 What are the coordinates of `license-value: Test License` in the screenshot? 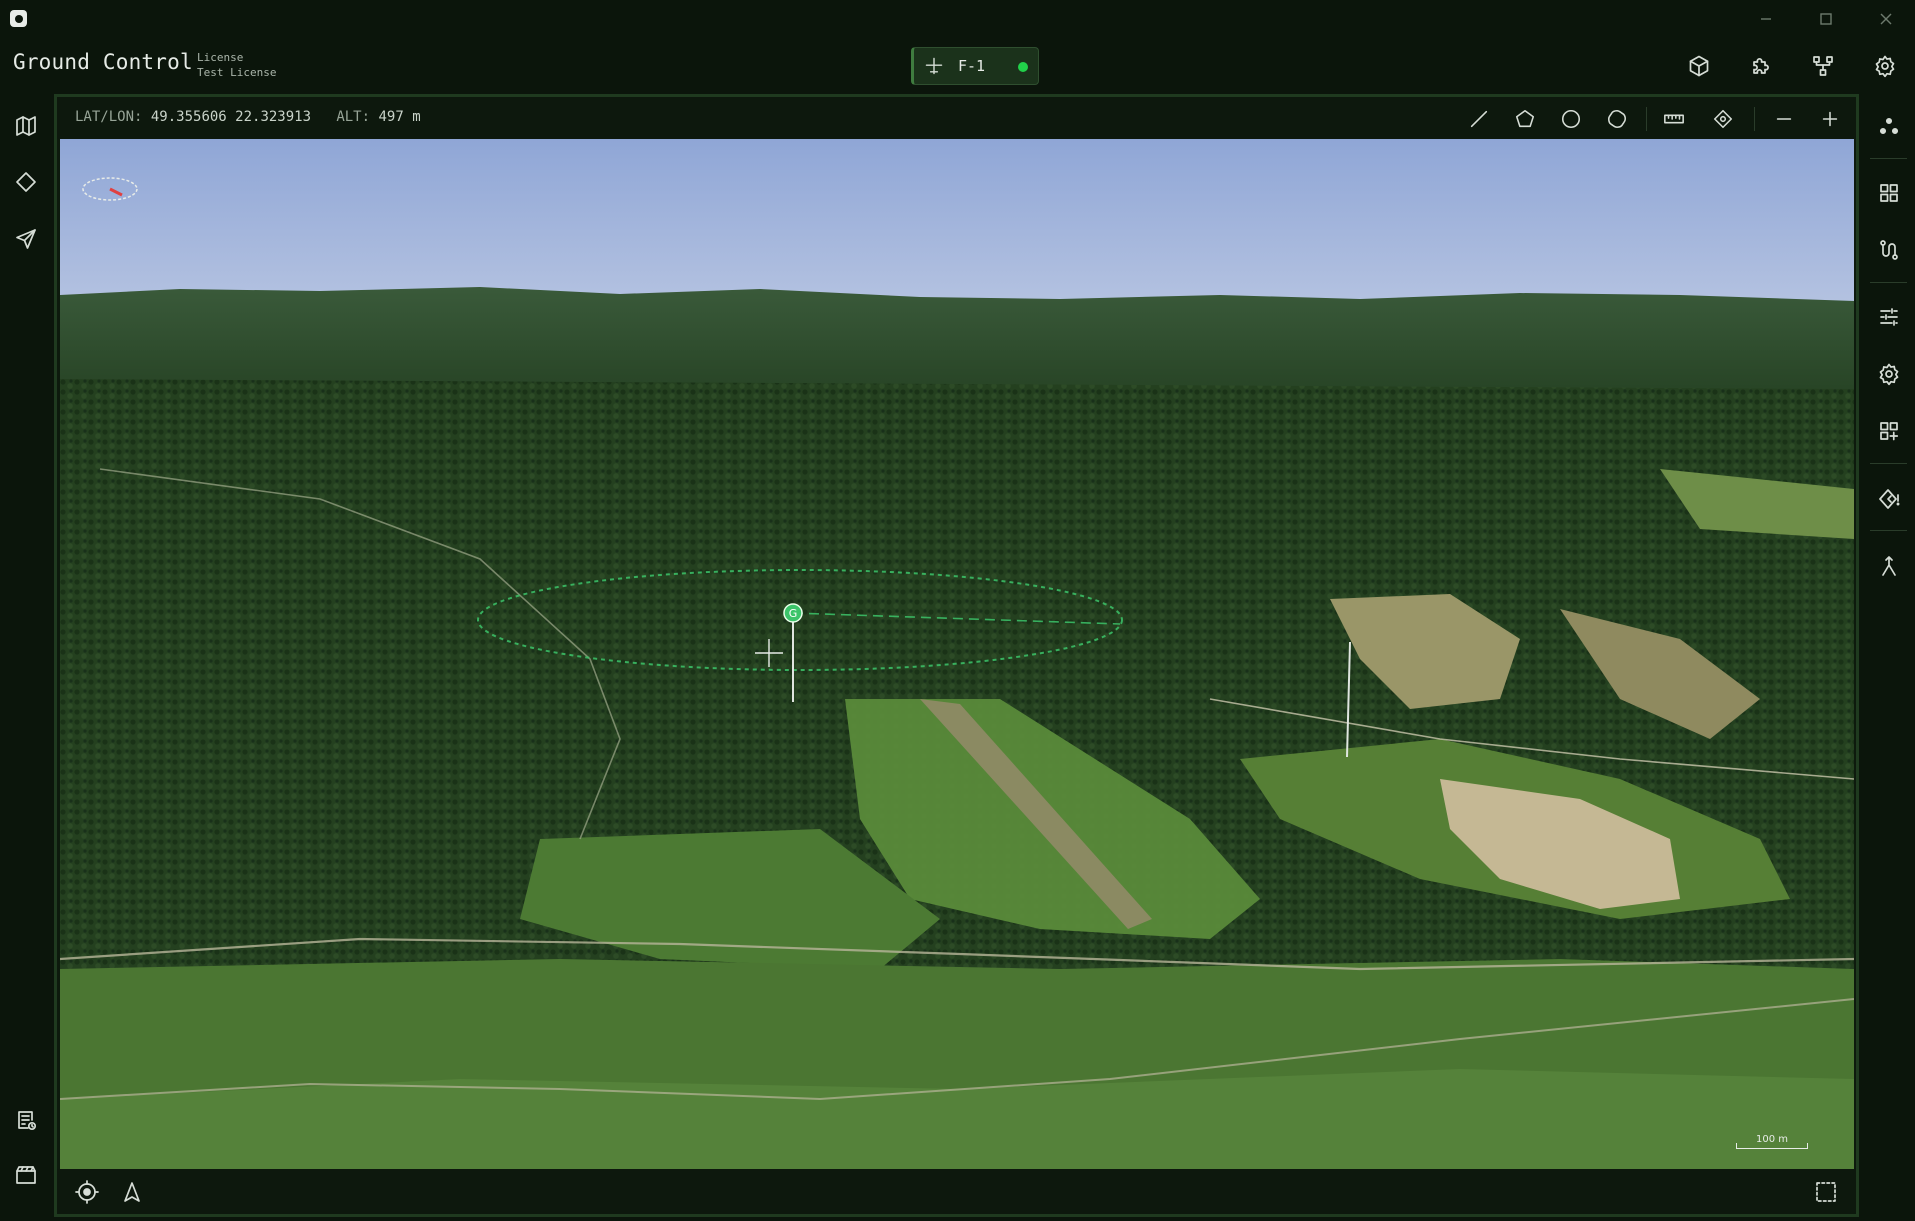 It's located at (237, 72).